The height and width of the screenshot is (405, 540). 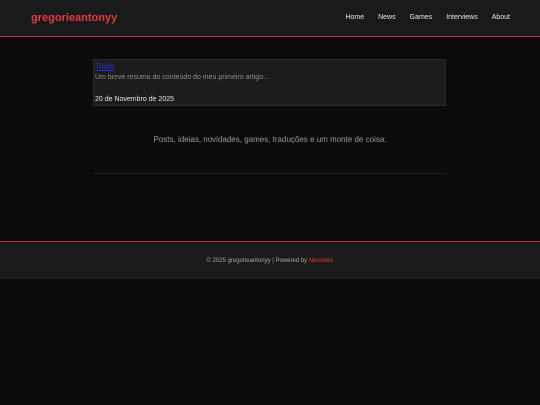 What do you see at coordinates (74, 18) in the screenshot?
I see `site-brand: gregorieantonyy` at bounding box center [74, 18].